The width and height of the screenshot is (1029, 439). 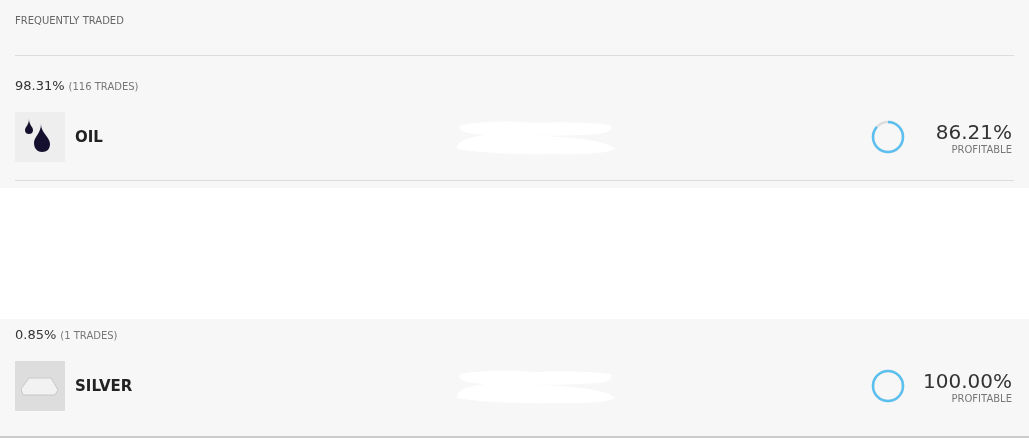 I want to click on trade-count: (116 TRADES), so click(x=103, y=86).